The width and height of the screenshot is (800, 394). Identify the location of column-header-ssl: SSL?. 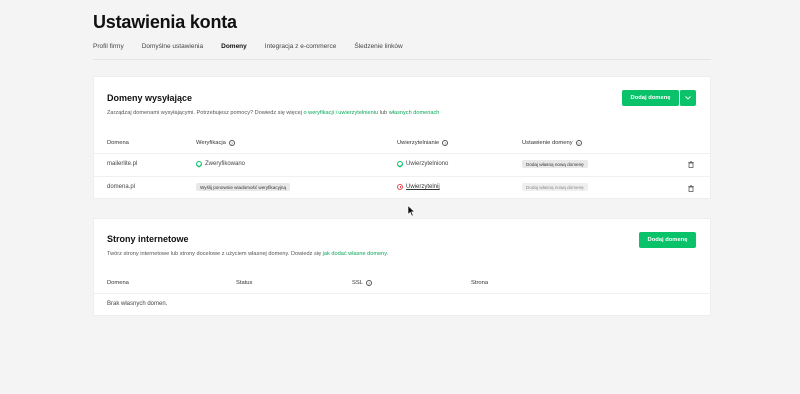
(362, 283).